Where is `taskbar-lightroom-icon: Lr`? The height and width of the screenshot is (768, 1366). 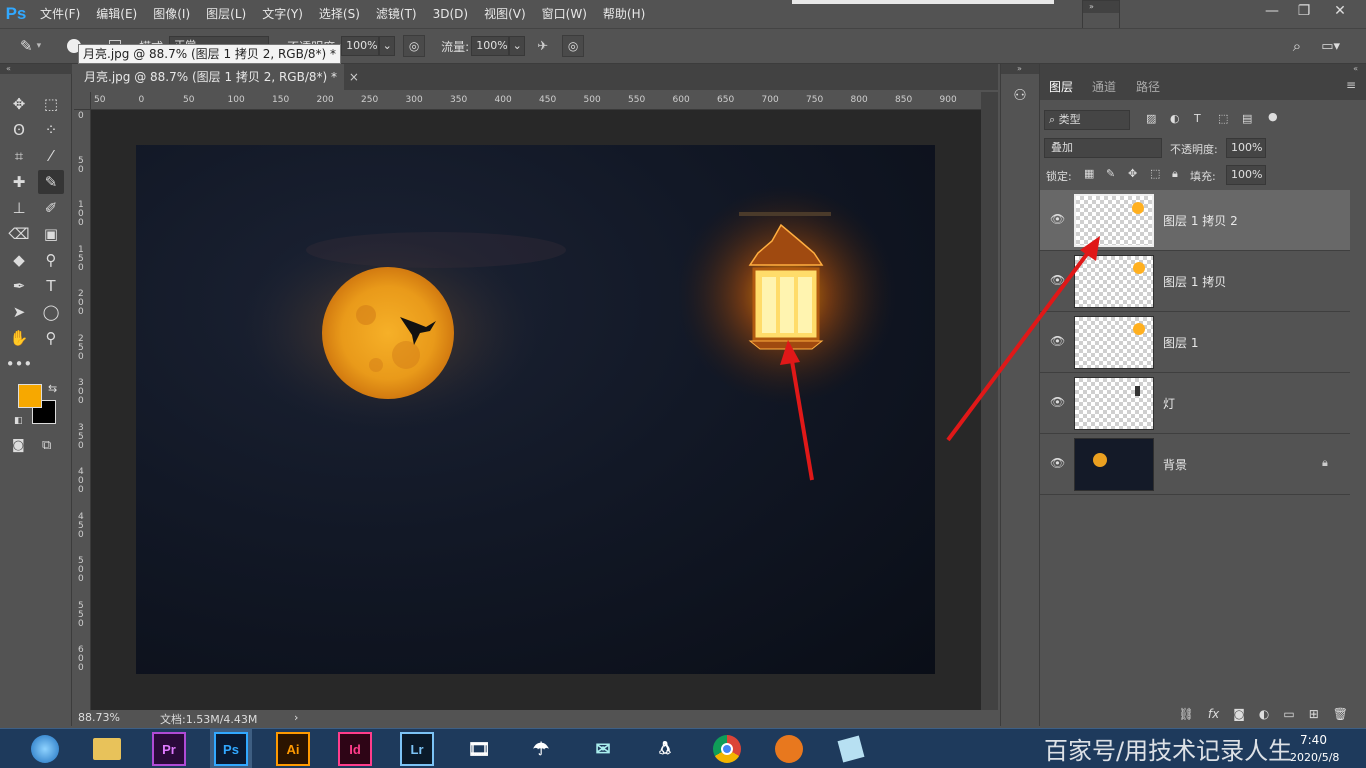
taskbar-lightroom-icon: Lr is located at coordinates (417, 749).